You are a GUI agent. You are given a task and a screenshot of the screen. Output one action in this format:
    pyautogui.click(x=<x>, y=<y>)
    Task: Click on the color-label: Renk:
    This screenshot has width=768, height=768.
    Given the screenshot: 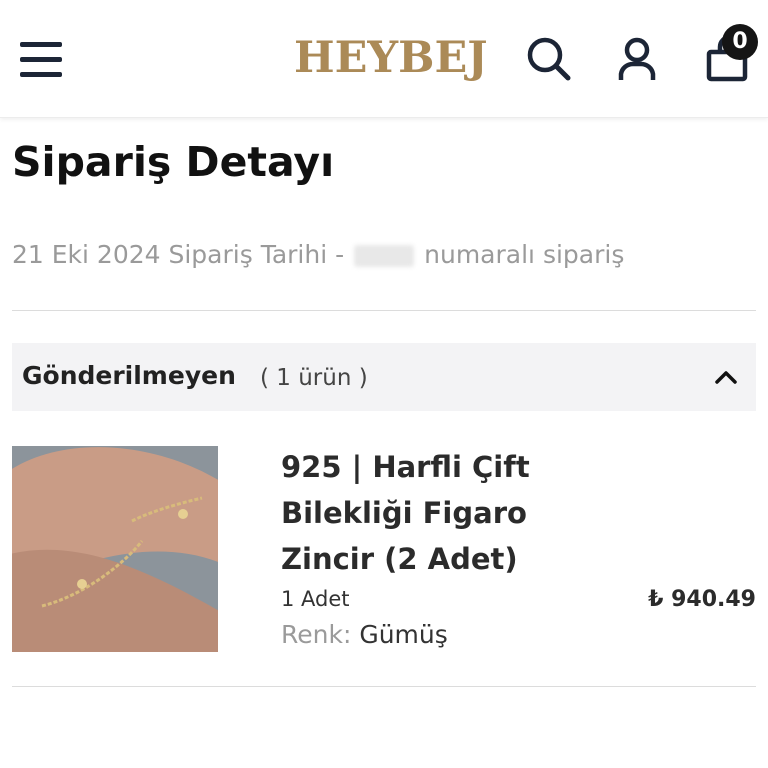 What is the action you would take?
    pyautogui.click(x=316, y=634)
    